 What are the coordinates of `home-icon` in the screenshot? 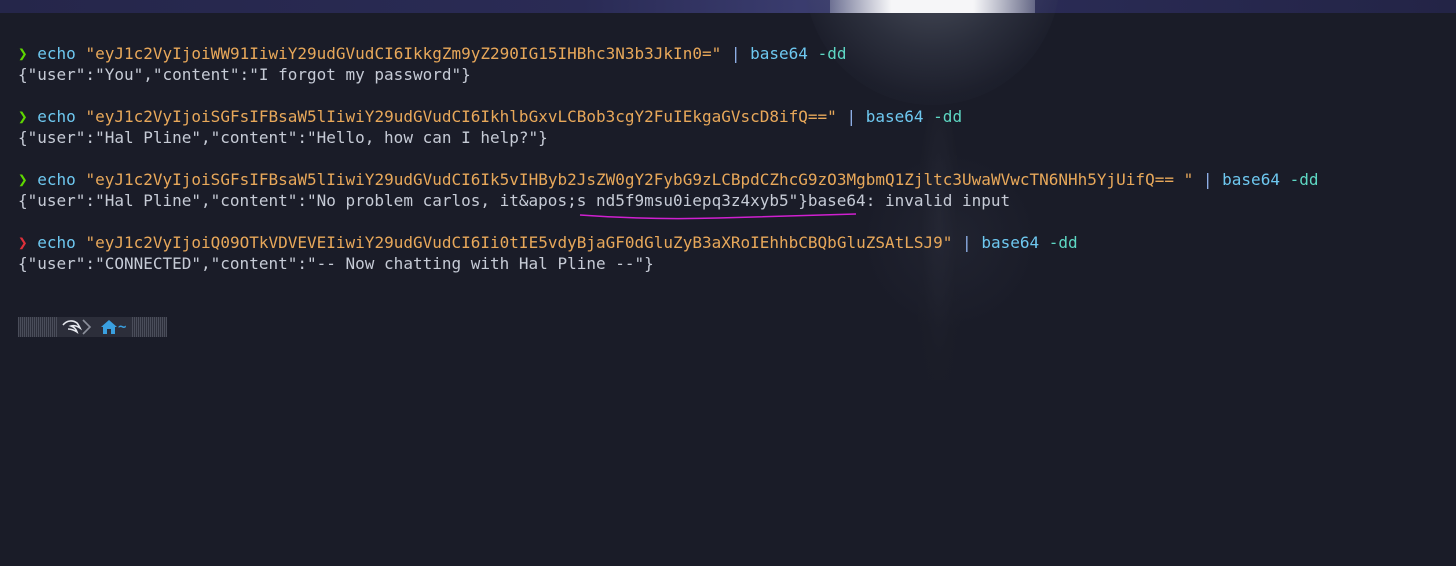 It's located at (109, 327).